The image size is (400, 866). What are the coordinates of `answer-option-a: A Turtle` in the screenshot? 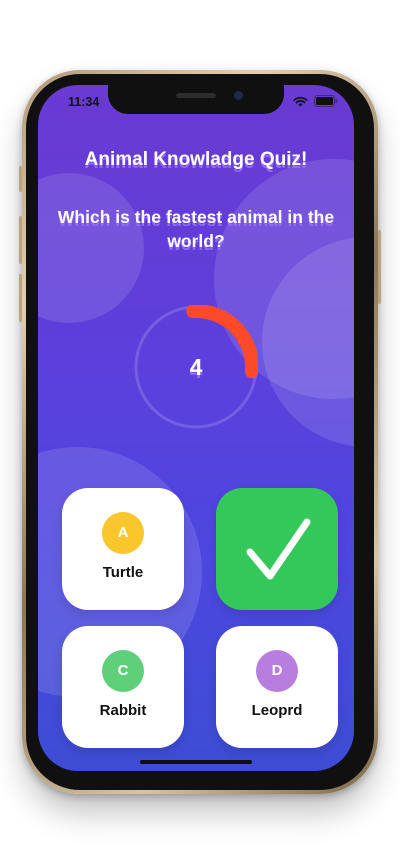 It's located at (123, 549).